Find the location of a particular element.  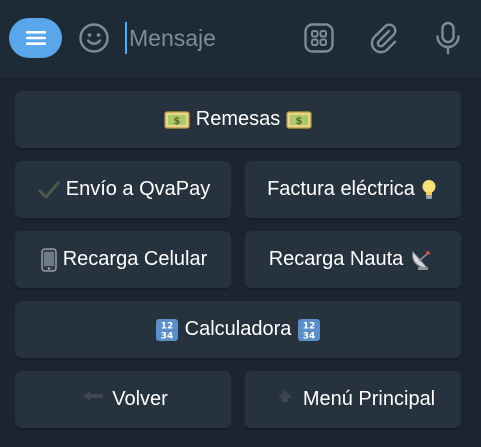

recarga-celular-label: Recarga Celular is located at coordinates (135, 259).